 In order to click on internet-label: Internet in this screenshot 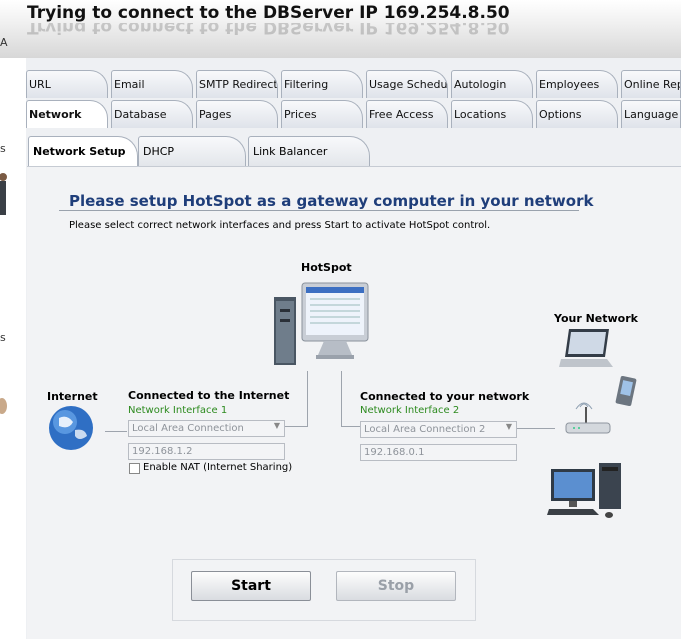, I will do `click(72, 396)`.